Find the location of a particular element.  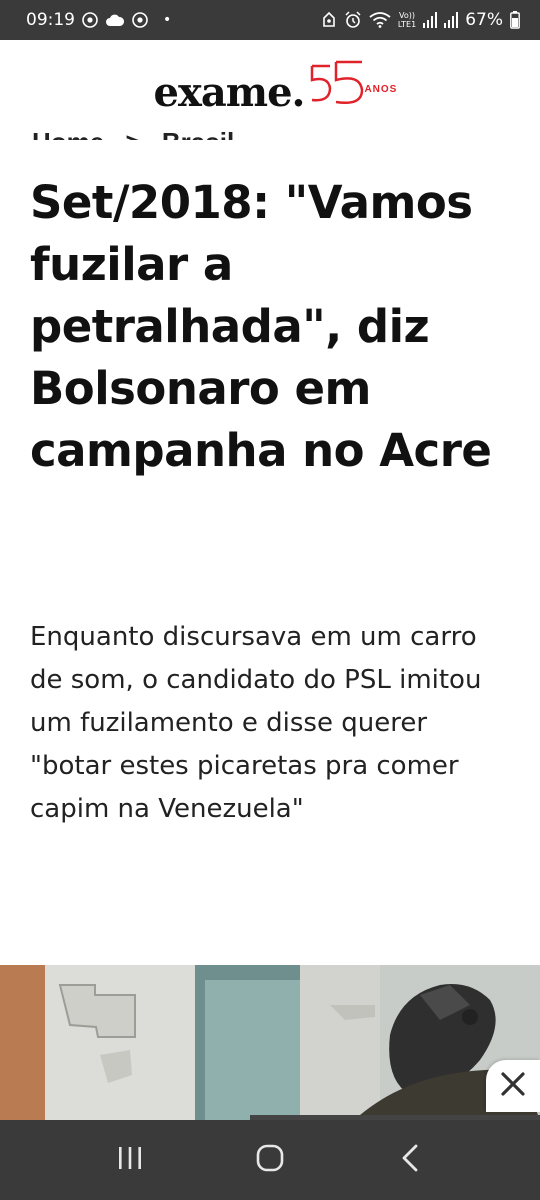

back-button is located at coordinates (410, 1160).